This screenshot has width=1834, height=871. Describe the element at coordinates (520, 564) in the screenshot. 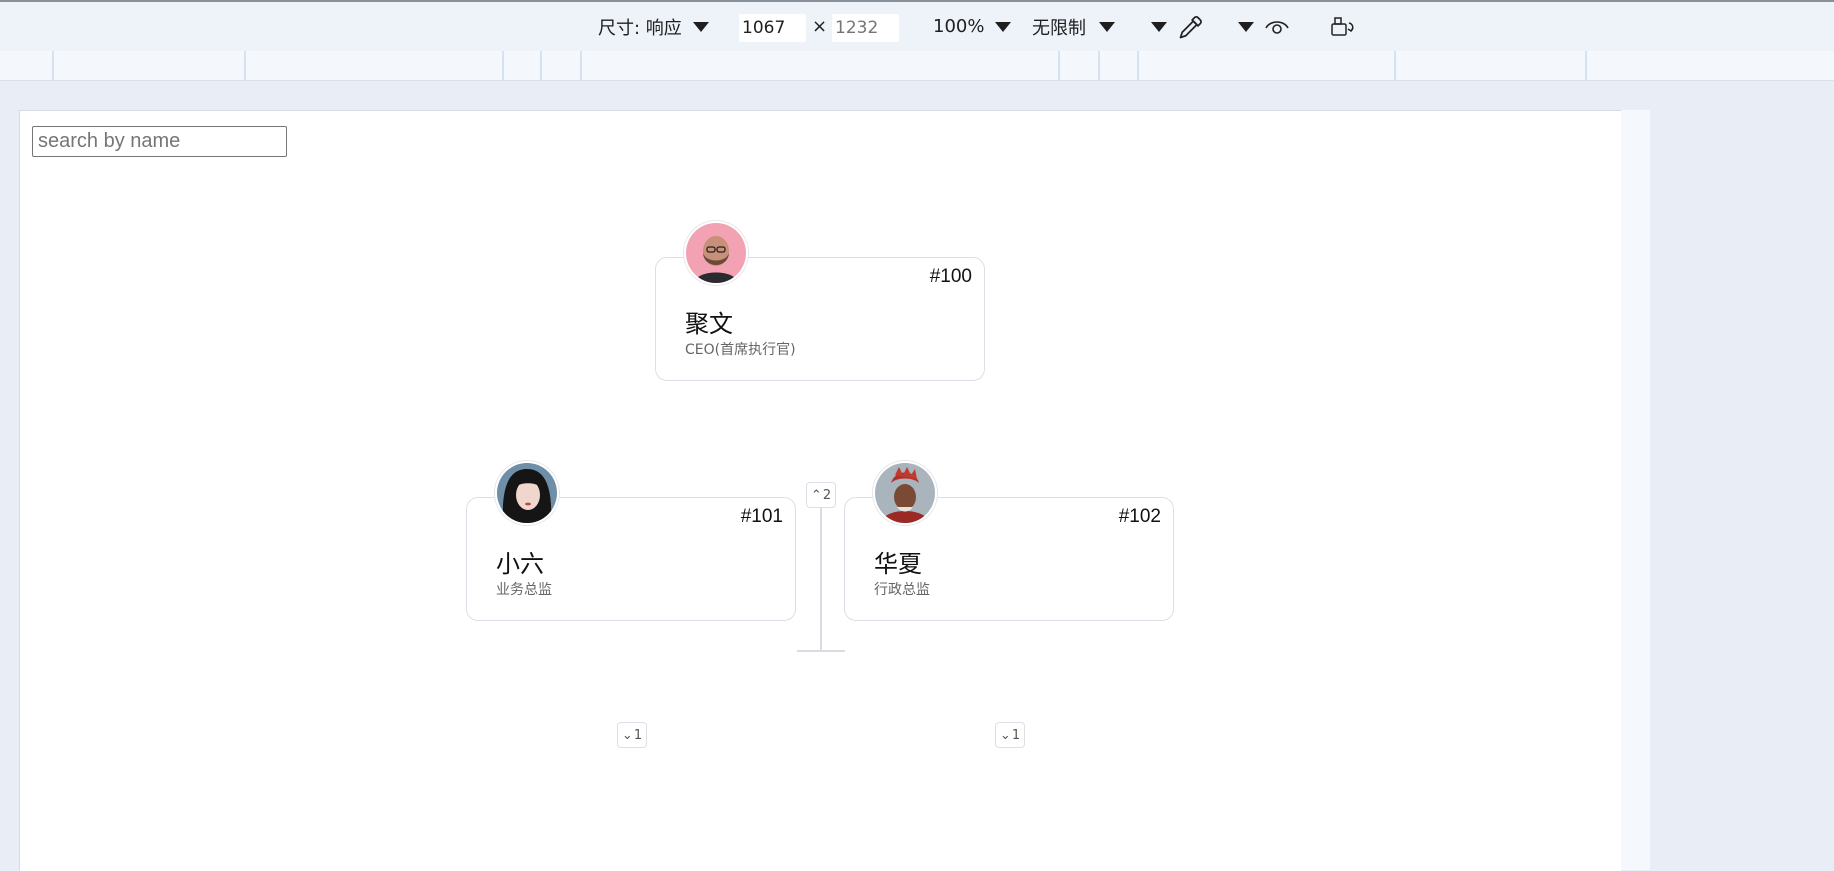

I see `employee-name: 小六` at that location.